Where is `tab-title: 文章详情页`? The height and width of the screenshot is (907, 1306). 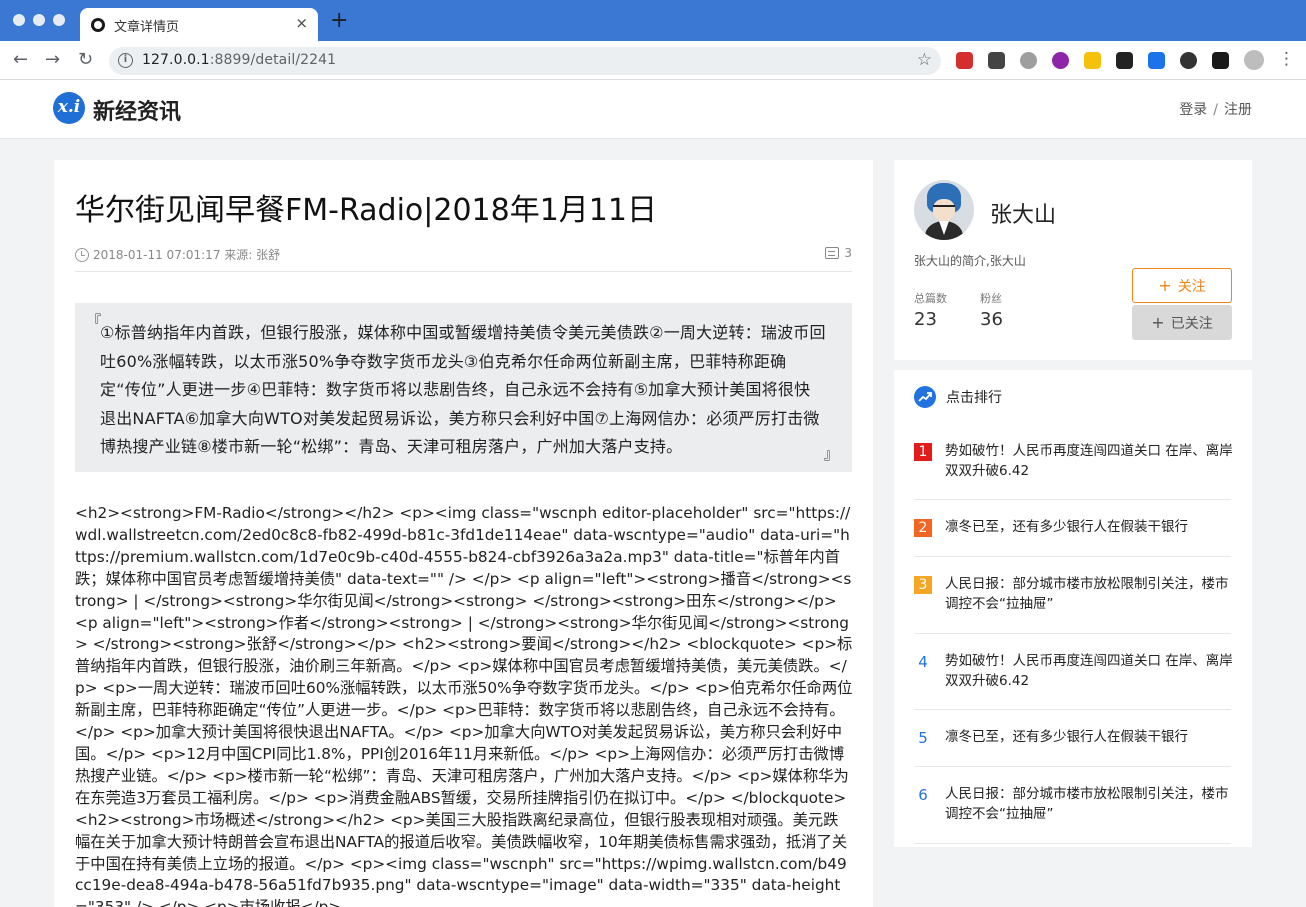 tab-title: 文章详情页 is located at coordinates (147, 27).